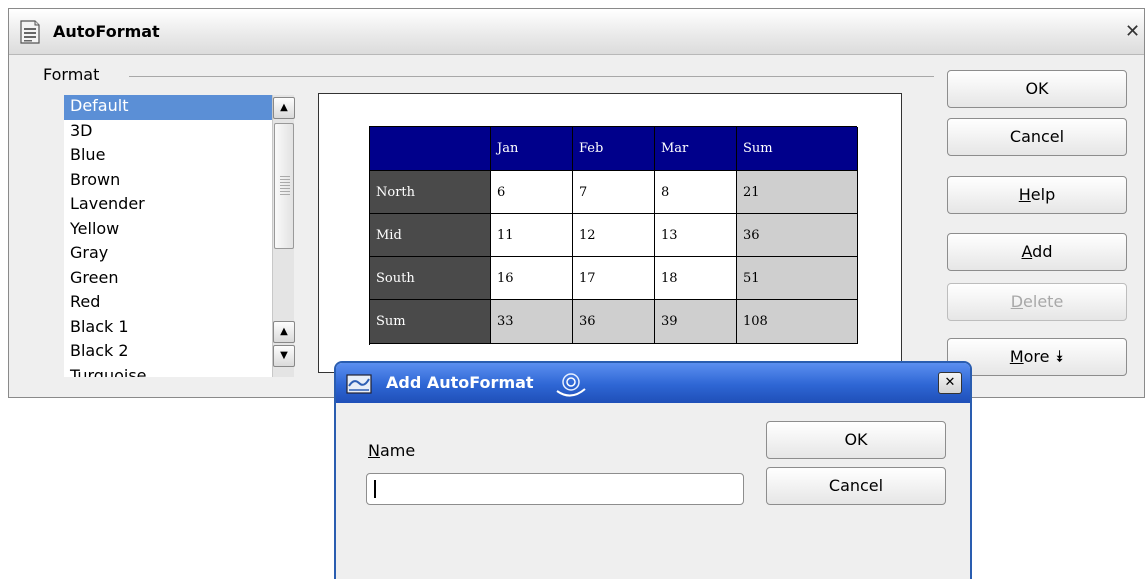 The height and width of the screenshot is (579, 1145). What do you see at coordinates (696, 278) in the screenshot?
I see `table-cell: 18` at bounding box center [696, 278].